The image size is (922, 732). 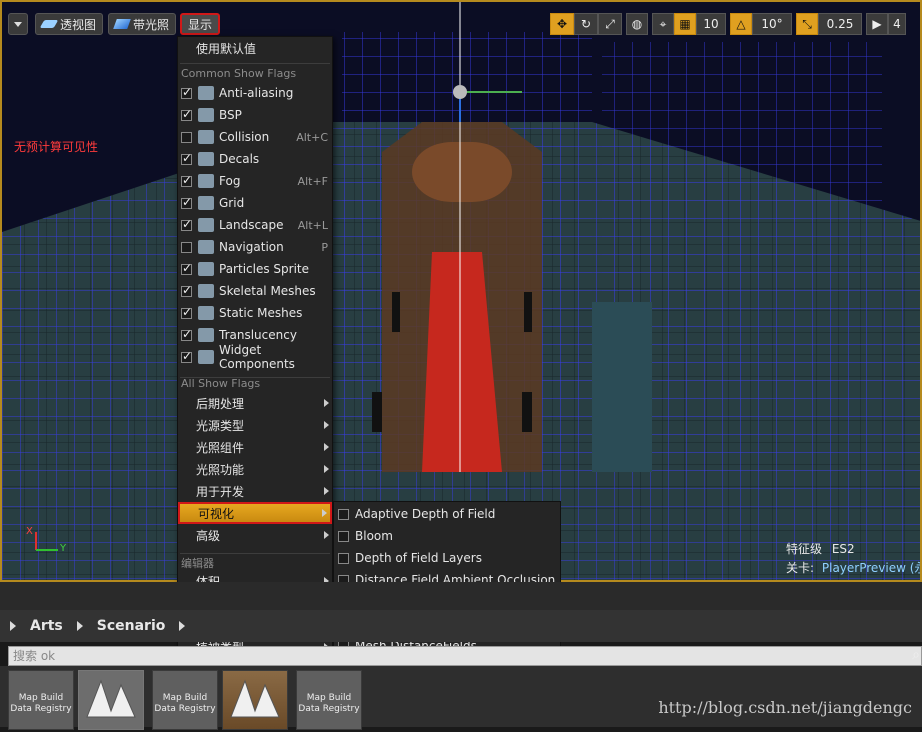 I want to click on path-segment-scenario: Scenario, so click(x=131, y=626).